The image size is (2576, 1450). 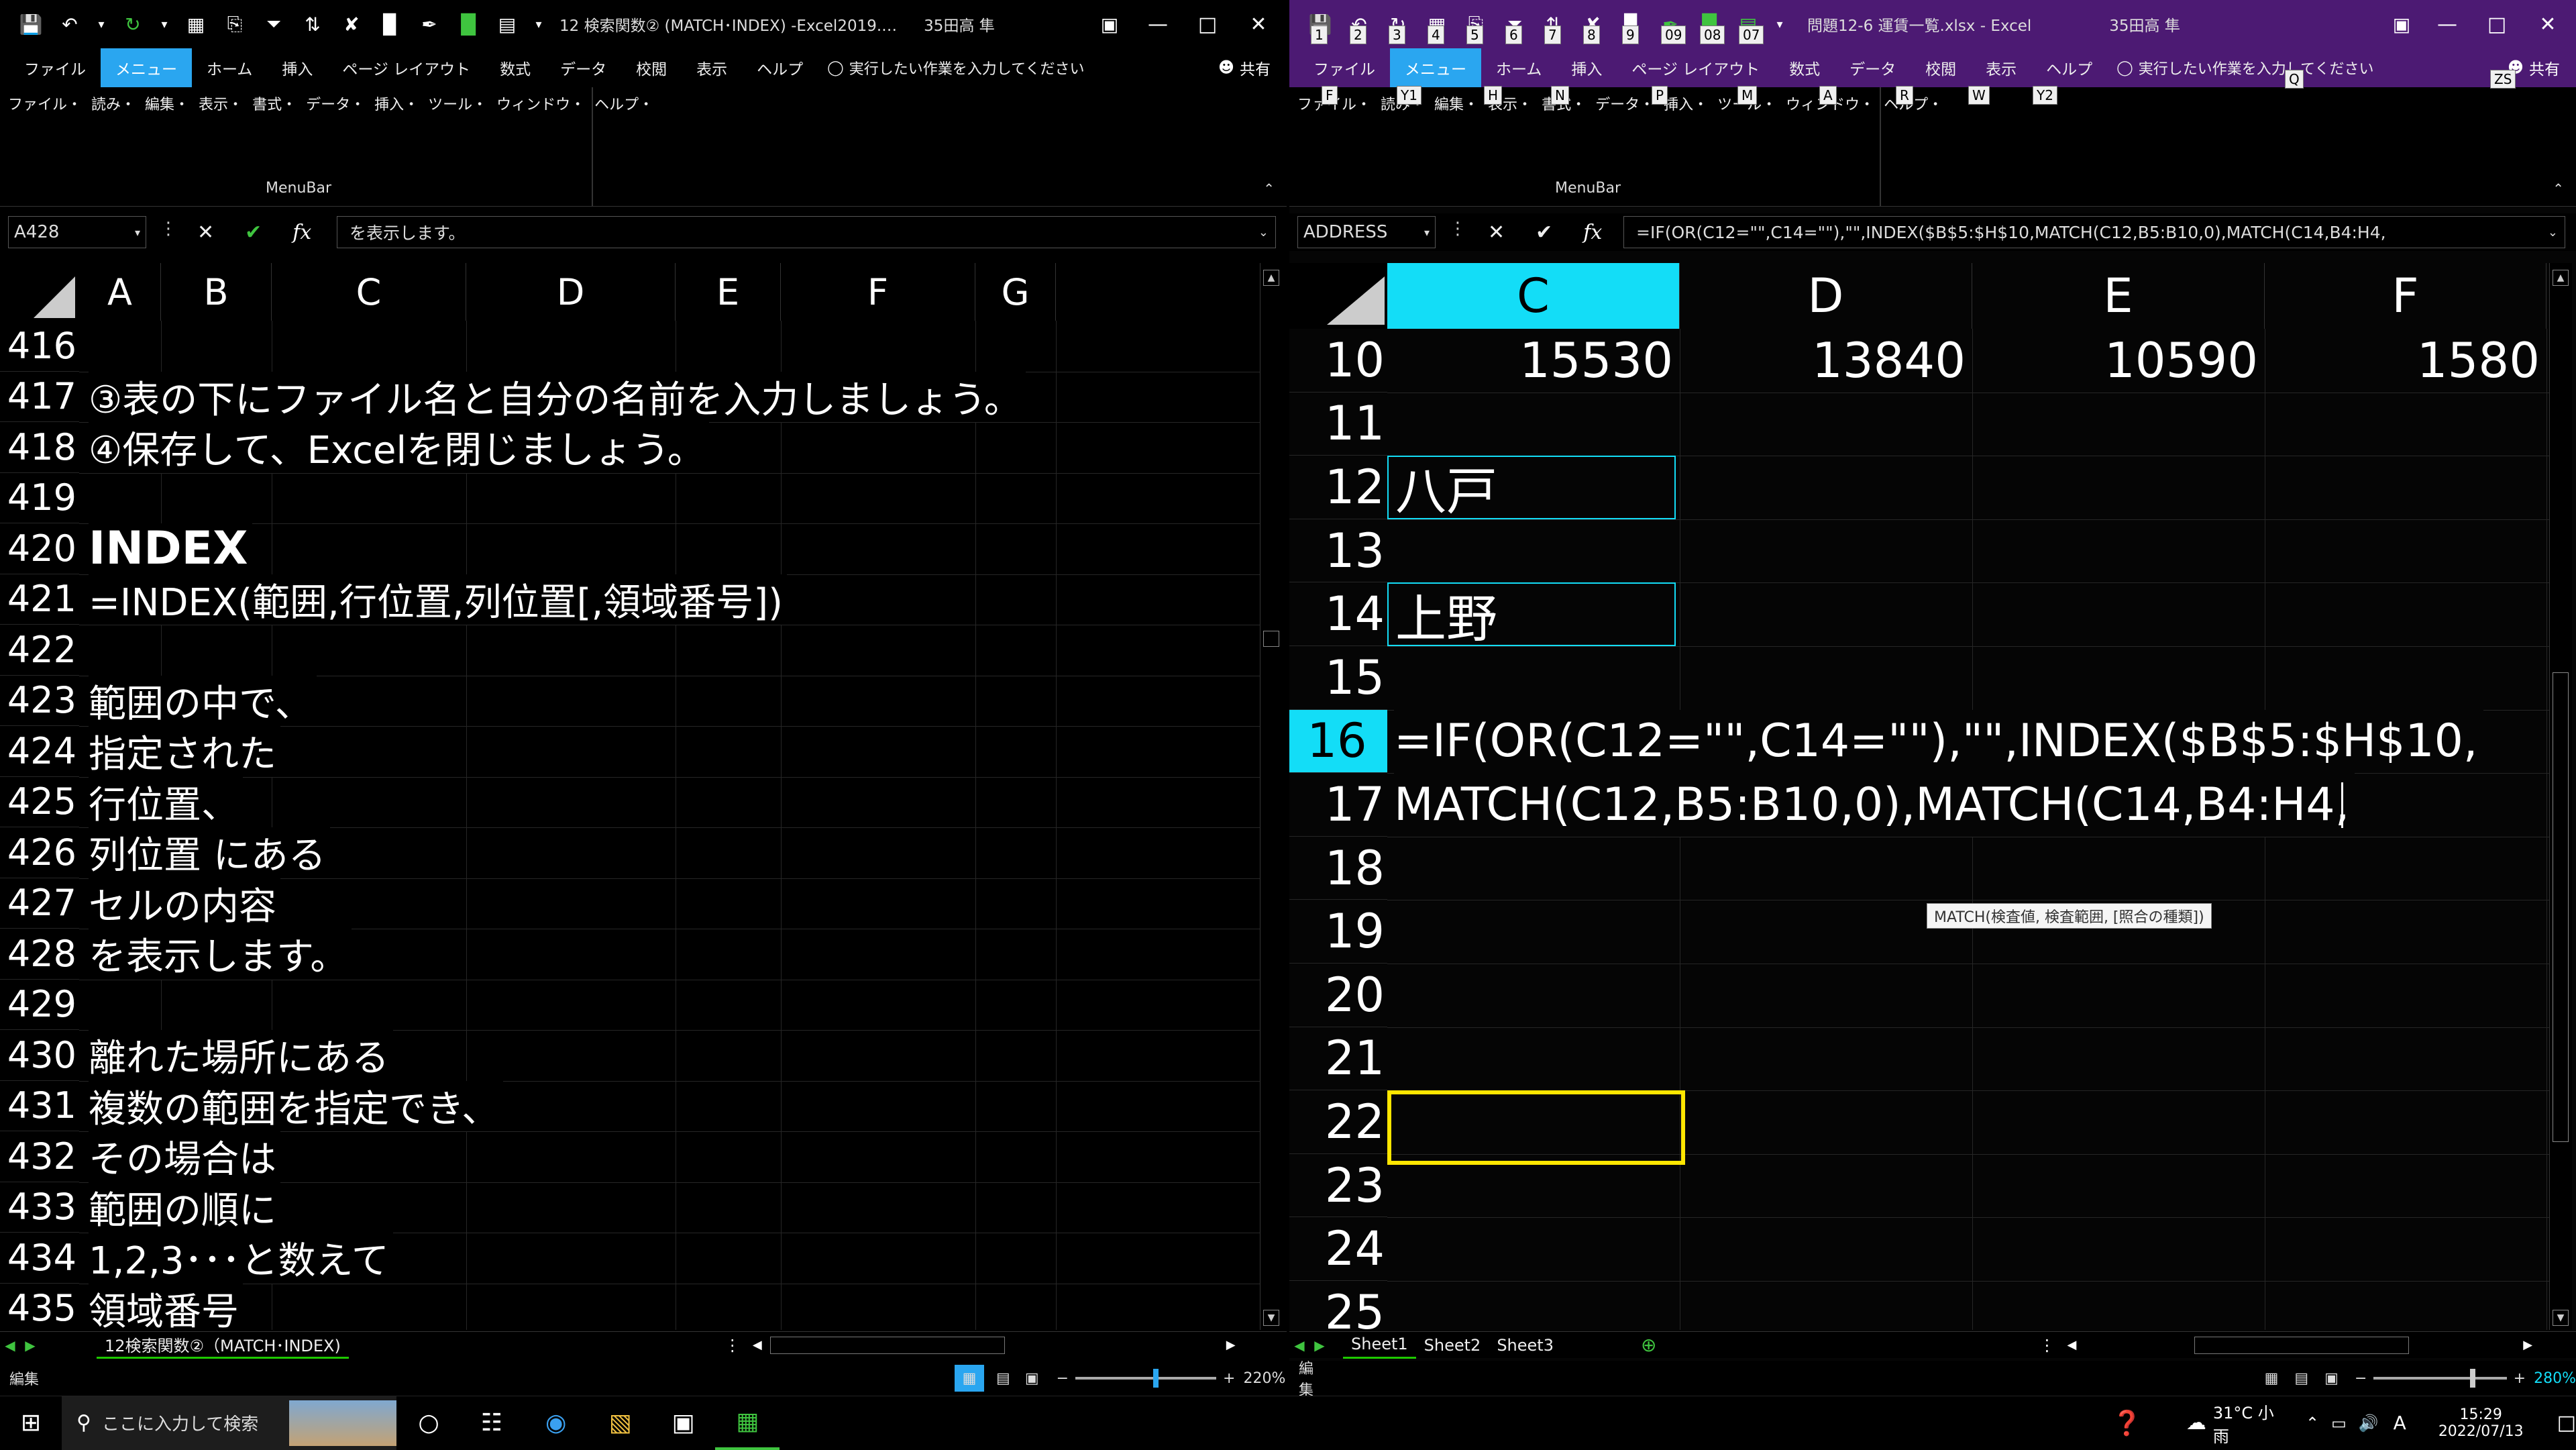 I want to click on row-header-17: 17, so click(x=1338, y=805).